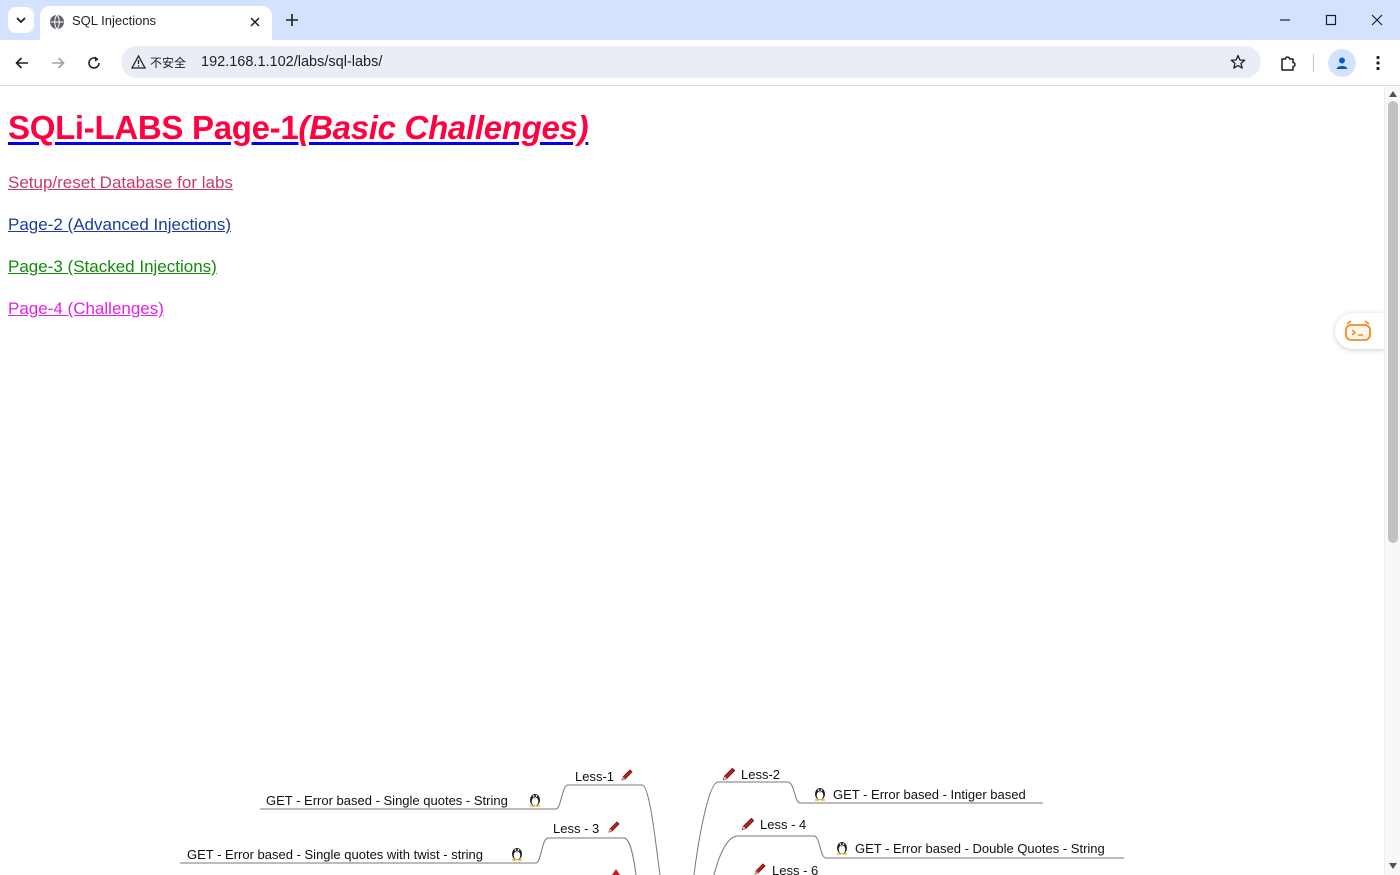 Image resolution: width=1400 pixels, height=875 pixels. I want to click on tab-title: SQL Injections, so click(114, 20).